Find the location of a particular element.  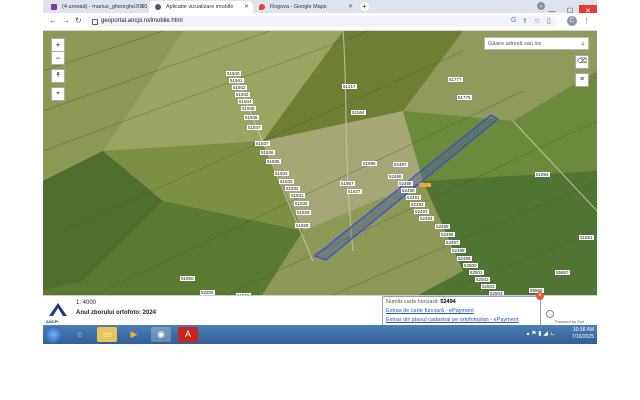

parcel-label: 51934 is located at coordinates (281, 173).